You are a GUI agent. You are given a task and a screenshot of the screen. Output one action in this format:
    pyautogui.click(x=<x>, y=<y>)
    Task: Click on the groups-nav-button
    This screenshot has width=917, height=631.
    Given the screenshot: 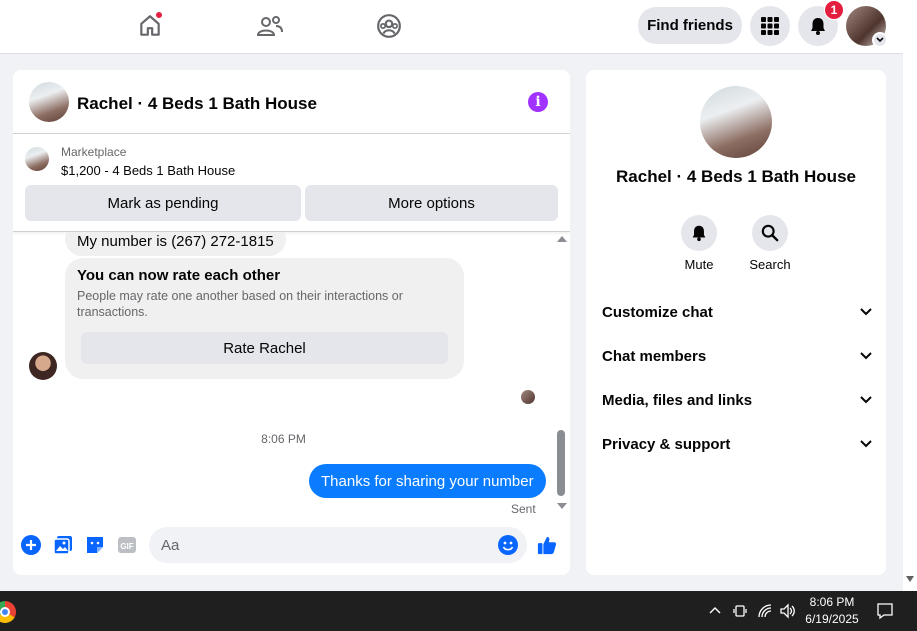 What is the action you would take?
    pyautogui.click(x=389, y=26)
    